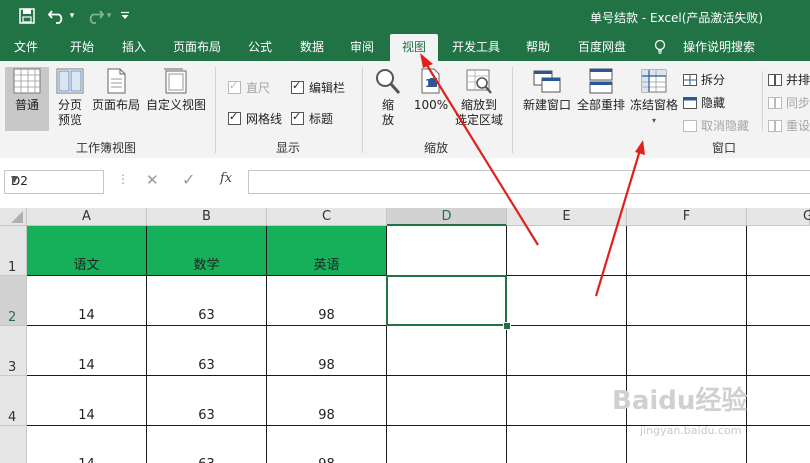 This screenshot has height=463, width=810. What do you see at coordinates (691, 430) in the screenshot?
I see `watermark-url: jingyan.baidu.com` at bounding box center [691, 430].